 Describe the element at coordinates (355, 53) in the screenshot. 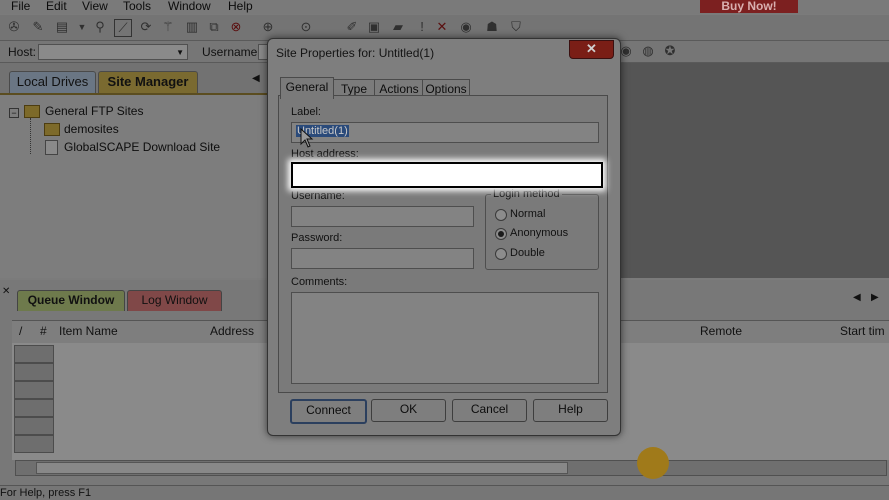

I see `dialog-title: Site Properties for: Untitled(1)` at that location.